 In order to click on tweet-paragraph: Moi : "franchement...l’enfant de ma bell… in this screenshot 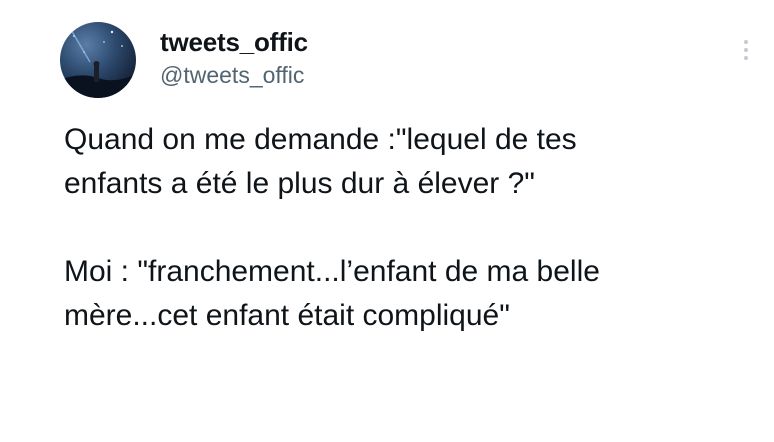, I will do `click(332, 293)`.